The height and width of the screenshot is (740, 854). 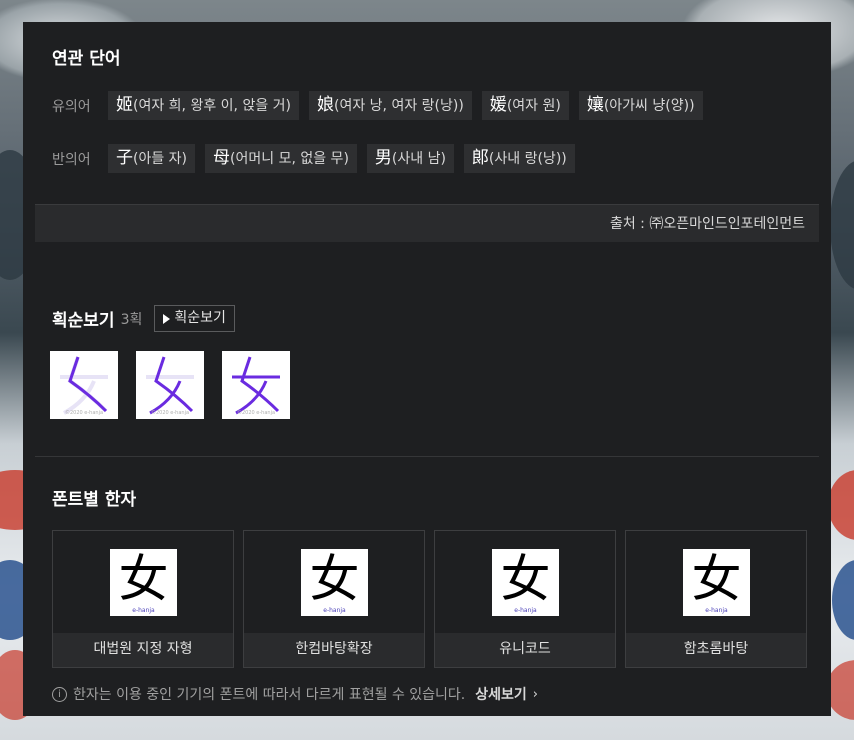 What do you see at coordinates (167, 318) in the screenshot?
I see `play-icon` at bounding box center [167, 318].